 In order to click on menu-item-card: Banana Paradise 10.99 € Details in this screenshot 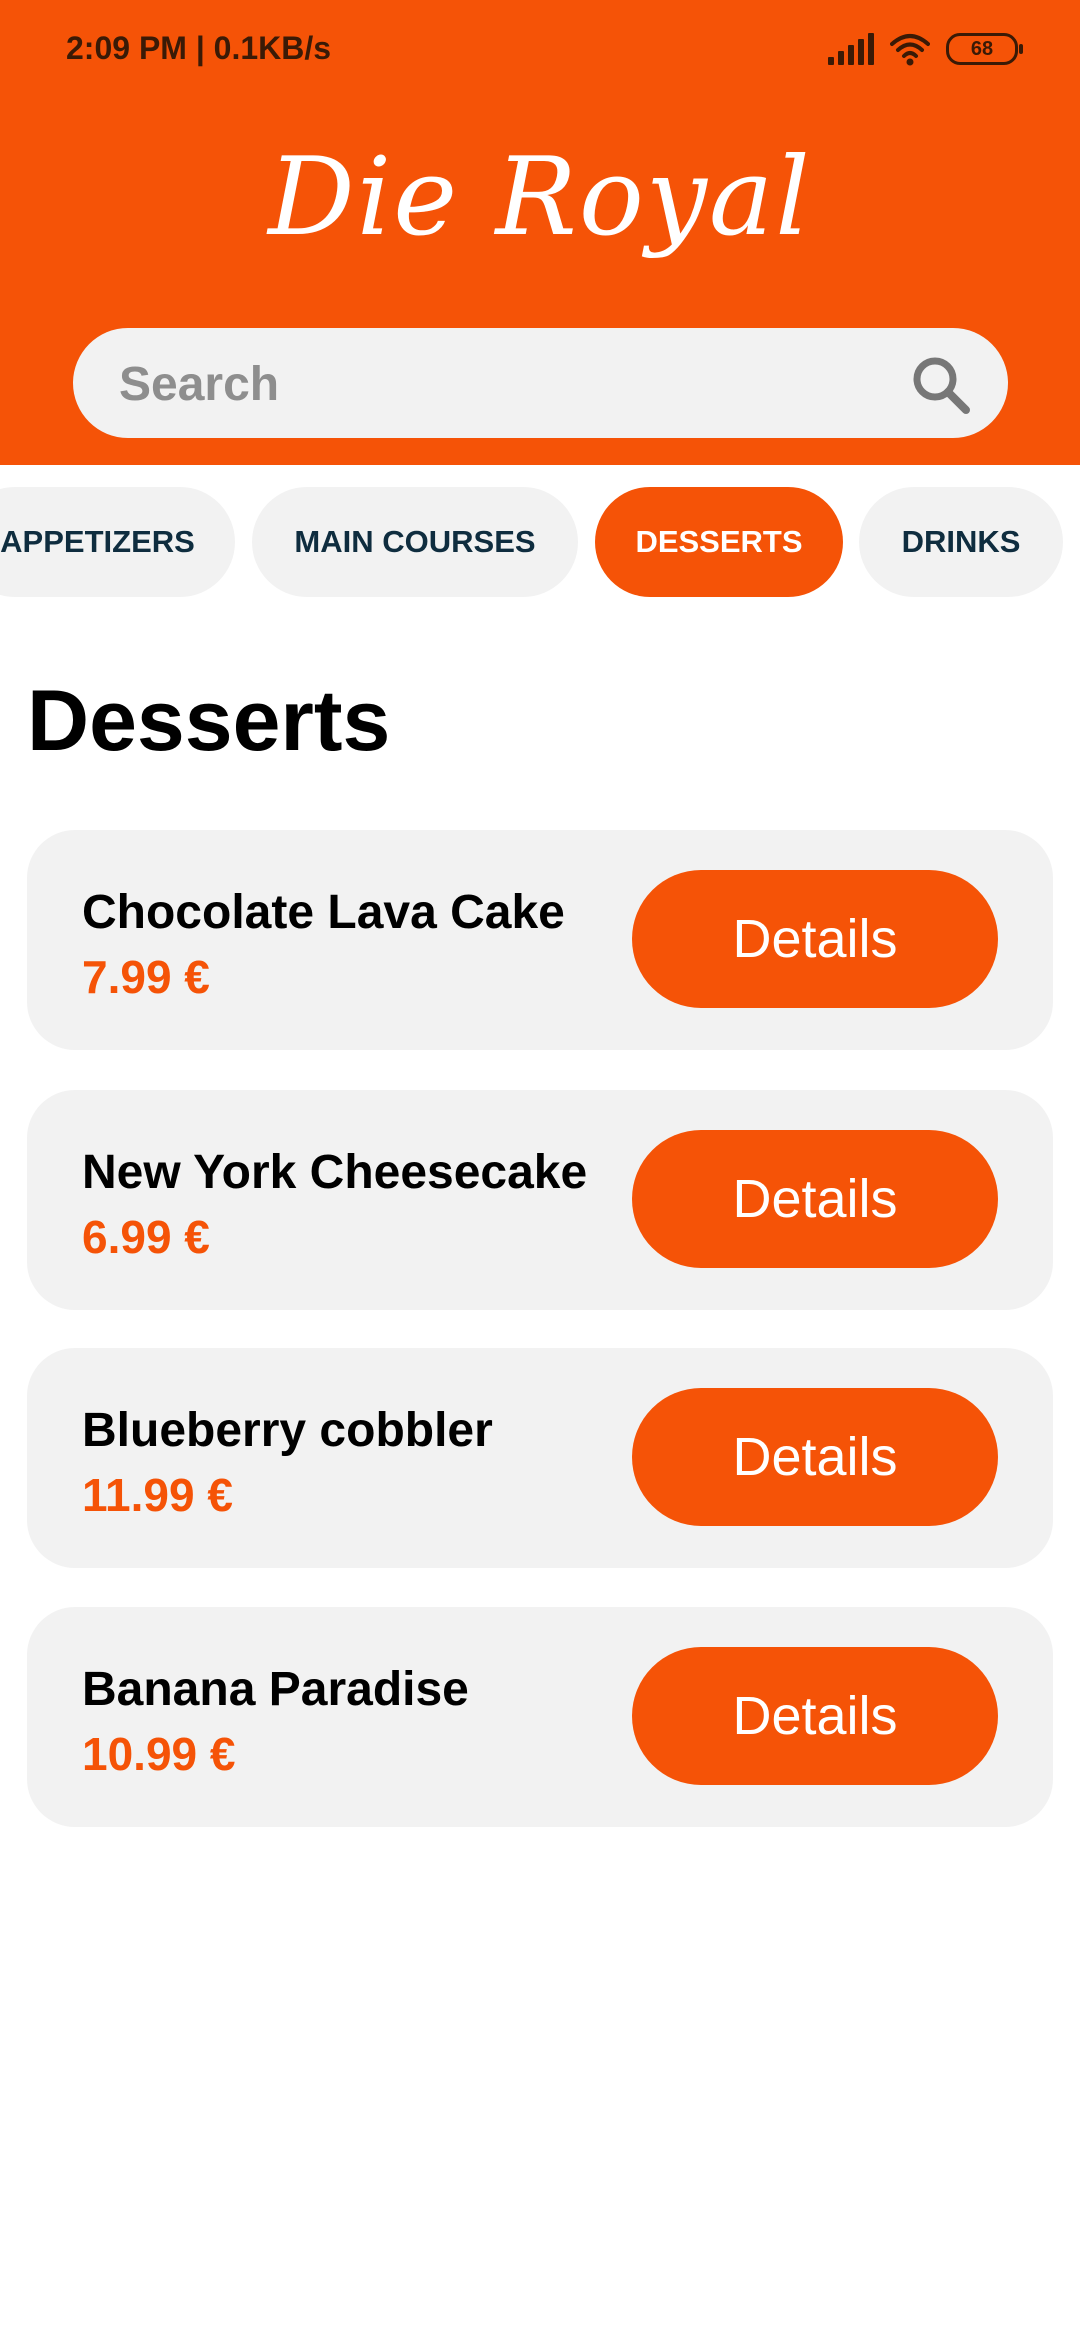, I will do `click(540, 1717)`.